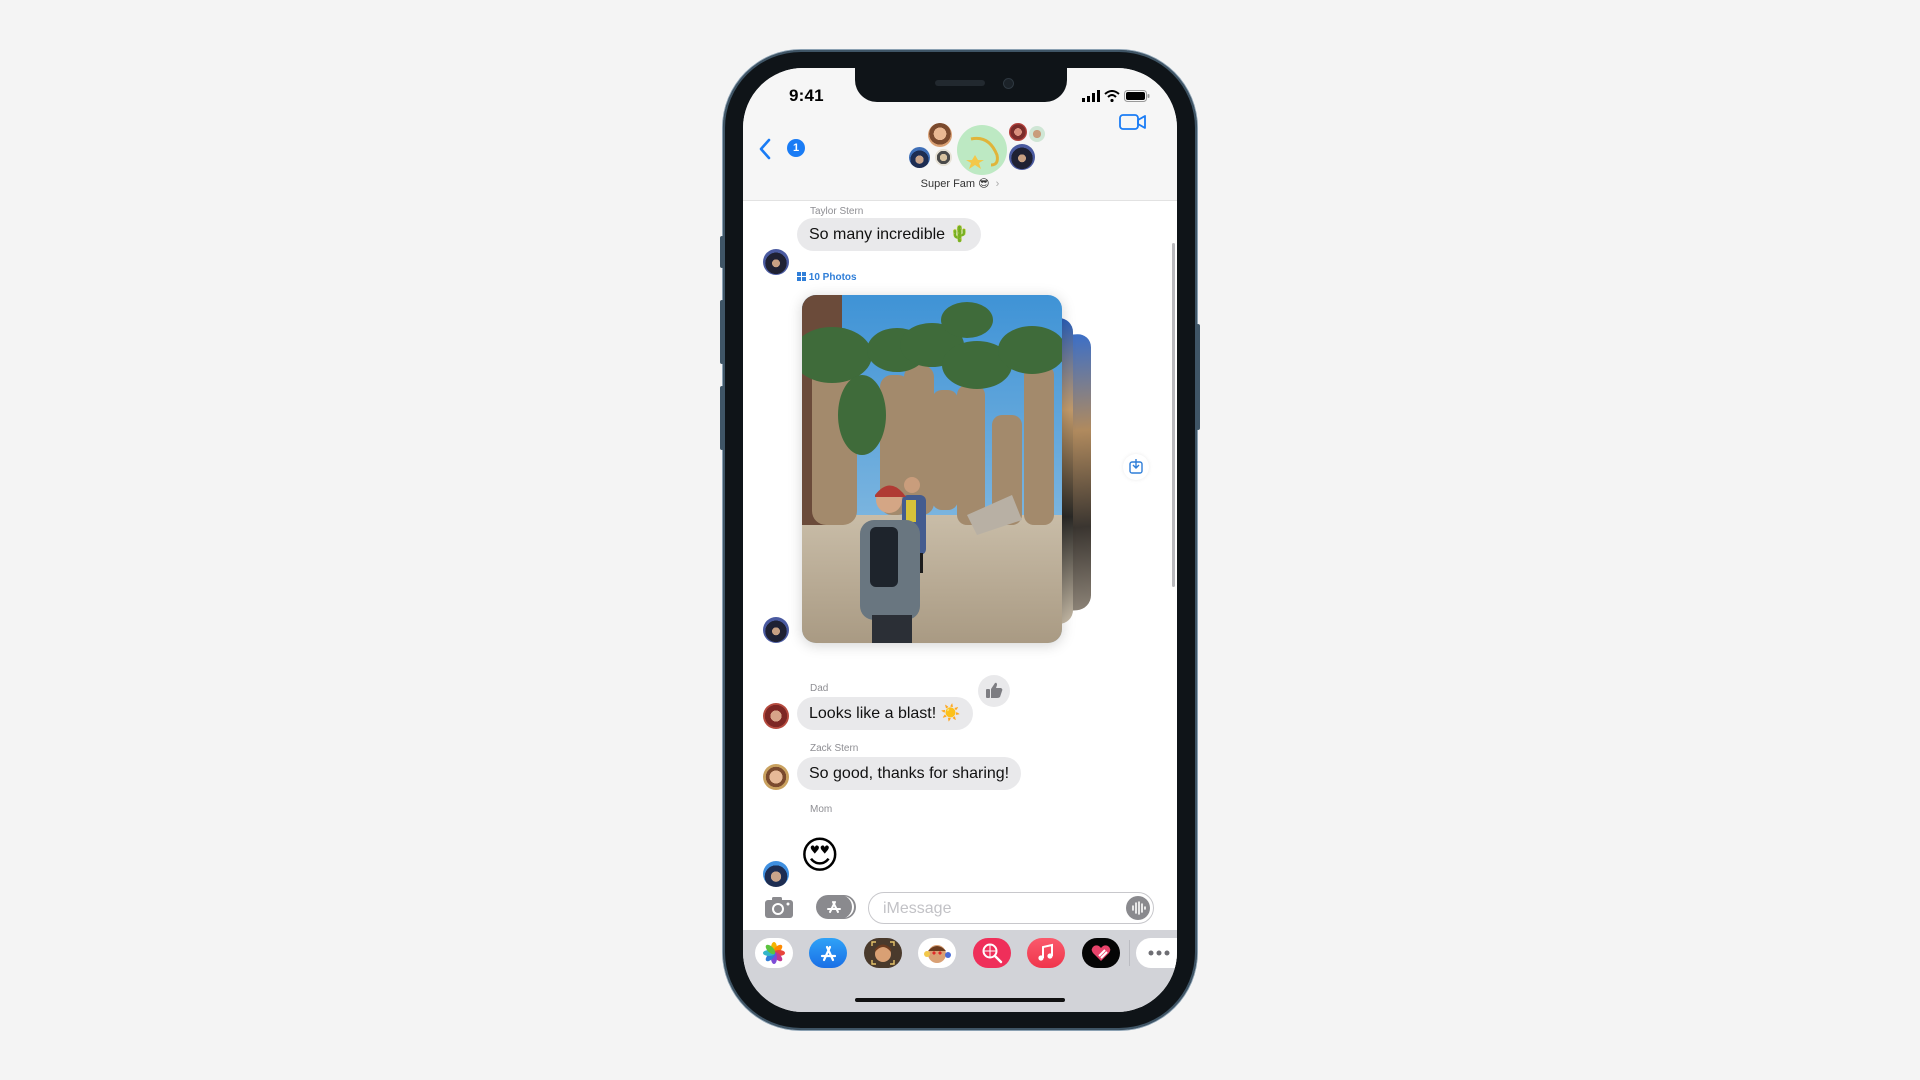 This screenshot has width=1920, height=1080. I want to click on app-photos, so click(774, 953).